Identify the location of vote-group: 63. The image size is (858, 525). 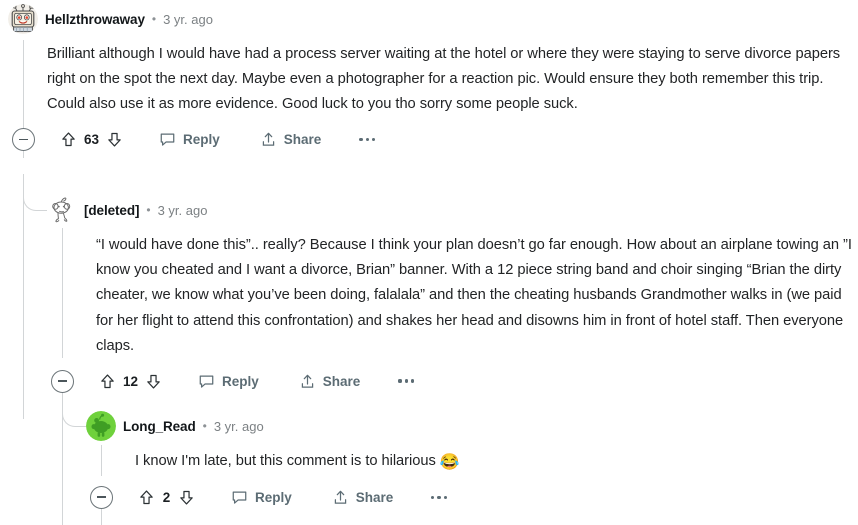
(91, 139).